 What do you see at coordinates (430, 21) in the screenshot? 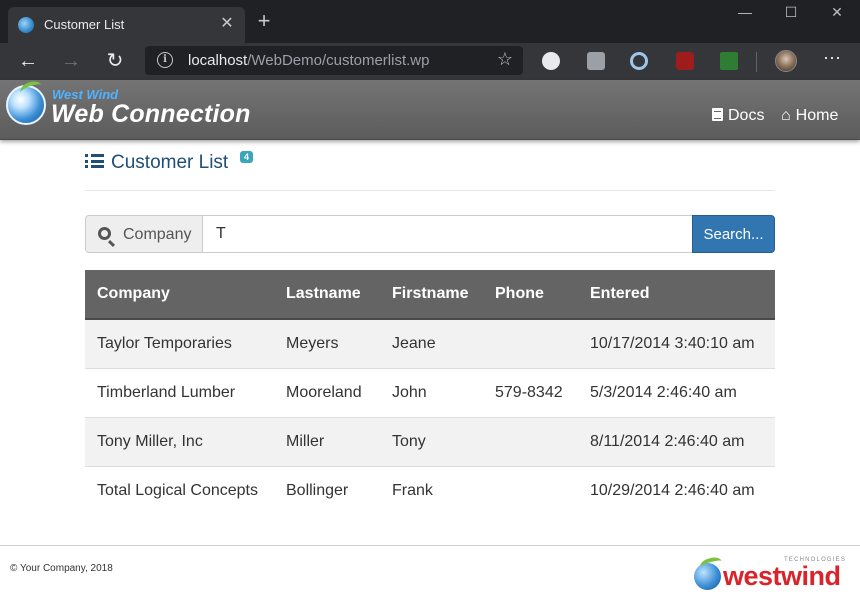
I see `browser-titlebar: Customer List ✕ + — ☐ ✕` at bounding box center [430, 21].